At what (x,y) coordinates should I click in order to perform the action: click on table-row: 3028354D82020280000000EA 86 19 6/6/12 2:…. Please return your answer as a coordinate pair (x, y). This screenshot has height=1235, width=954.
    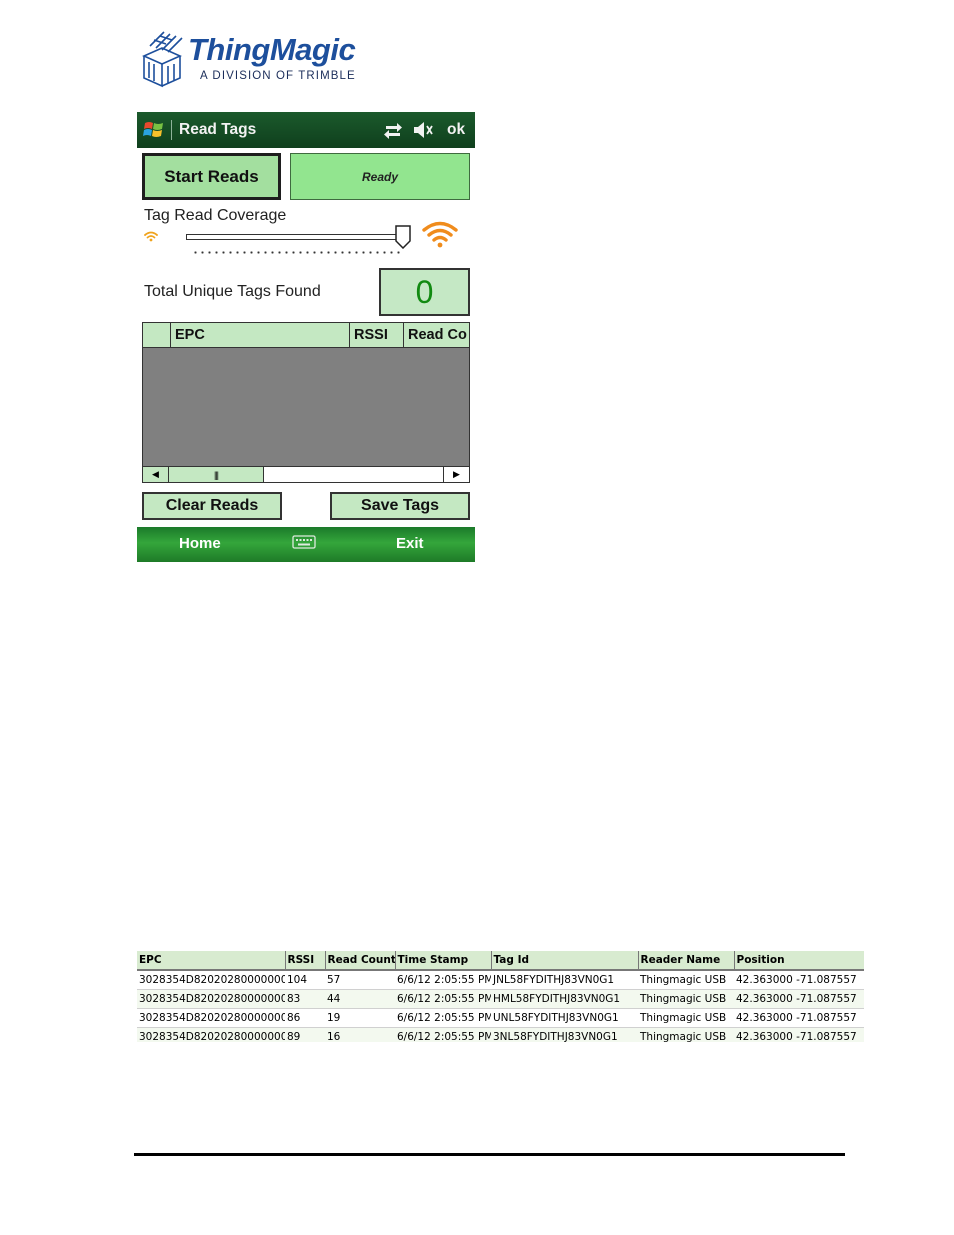
    Looking at the image, I should click on (500, 1018).